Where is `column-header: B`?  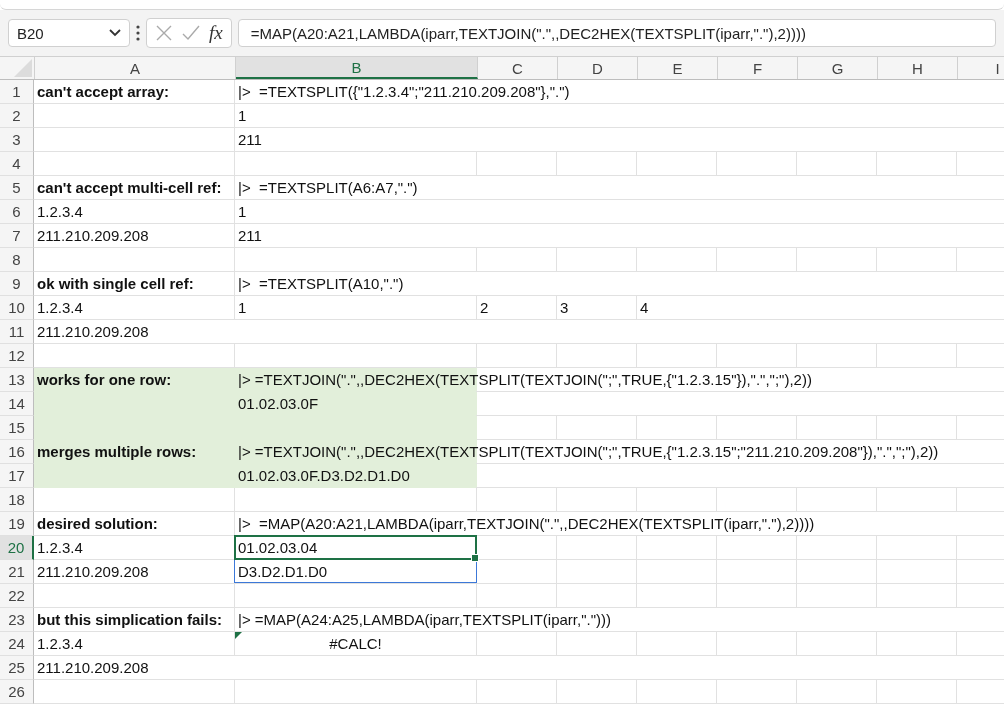
column-header: B is located at coordinates (357, 68).